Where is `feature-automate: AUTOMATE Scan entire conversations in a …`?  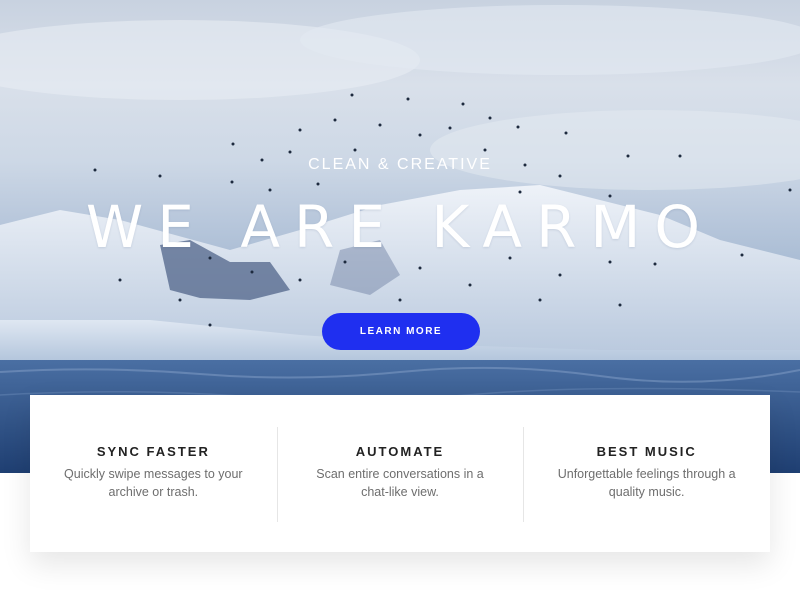
feature-automate: AUTOMATE Scan entire conversations in a … is located at coordinates (400, 473).